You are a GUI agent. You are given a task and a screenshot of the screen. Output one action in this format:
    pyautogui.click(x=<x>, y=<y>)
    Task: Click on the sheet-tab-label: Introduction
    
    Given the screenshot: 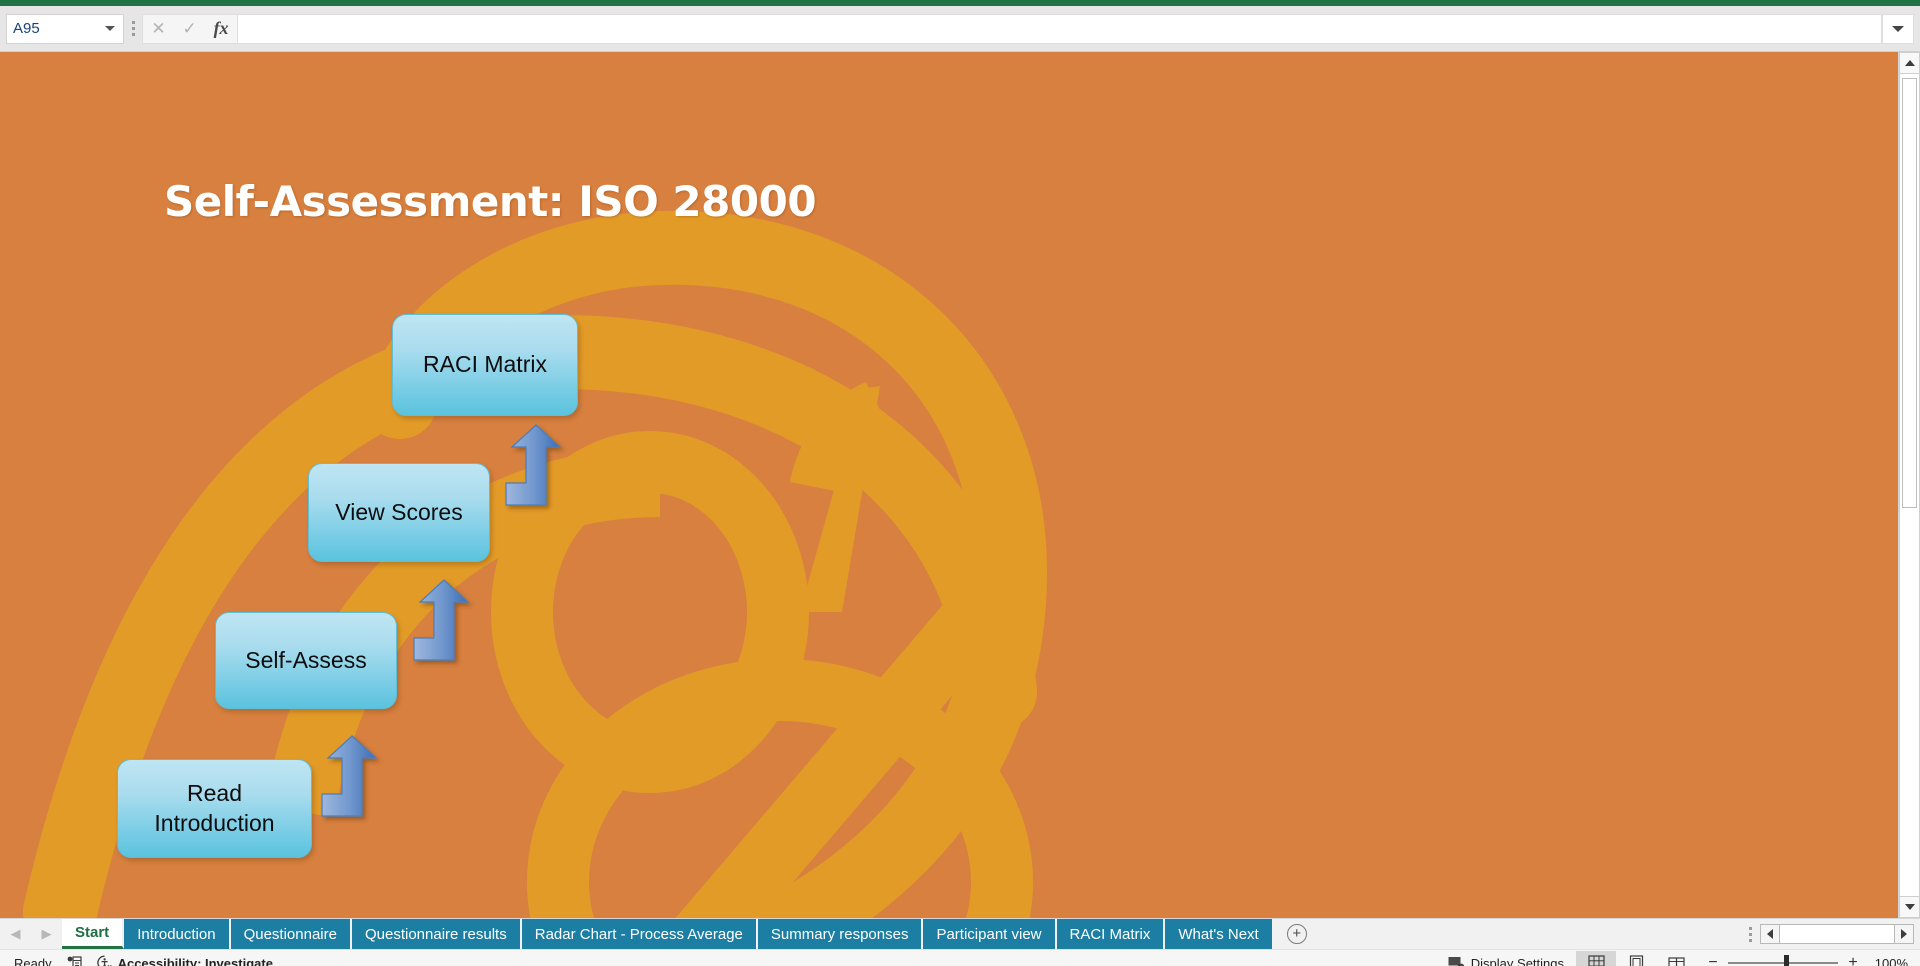 What is the action you would take?
    pyautogui.click(x=176, y=934)
    